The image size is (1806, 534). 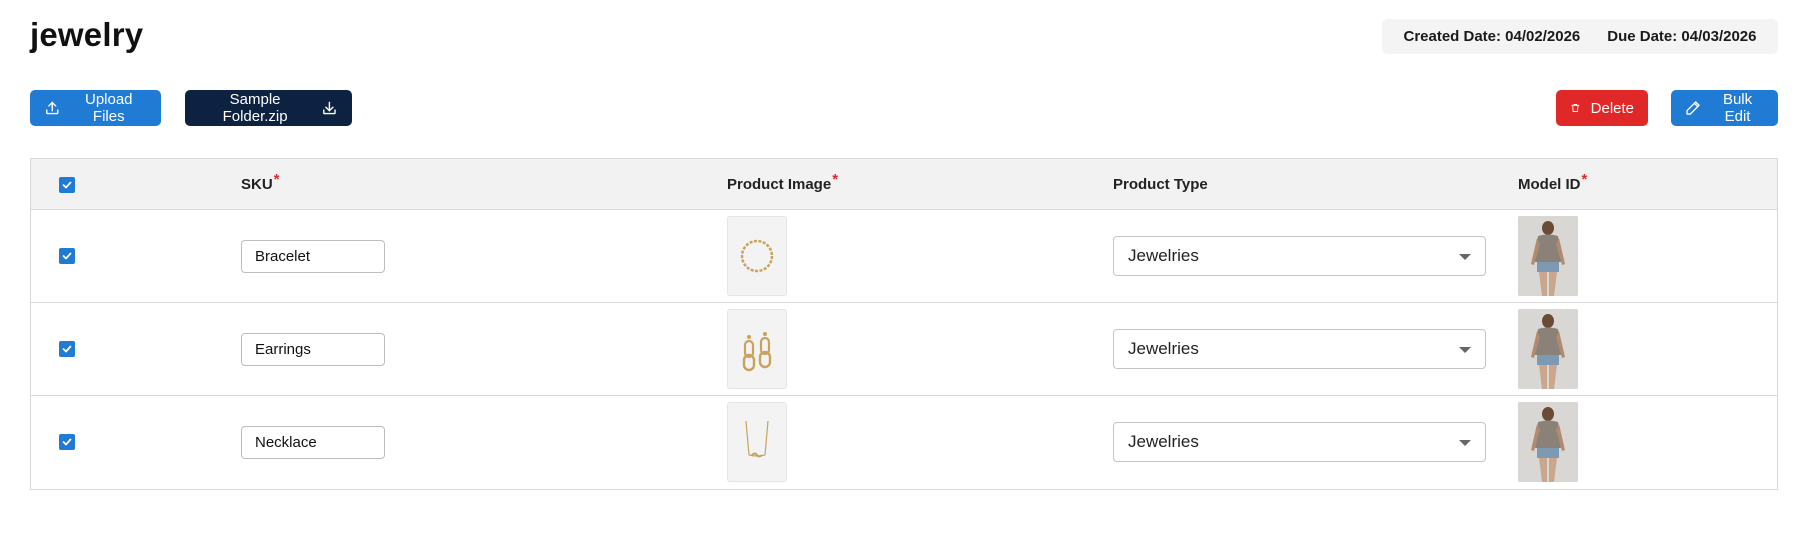 I want to click on page-title: jewelry, so click(x=87, y=34).